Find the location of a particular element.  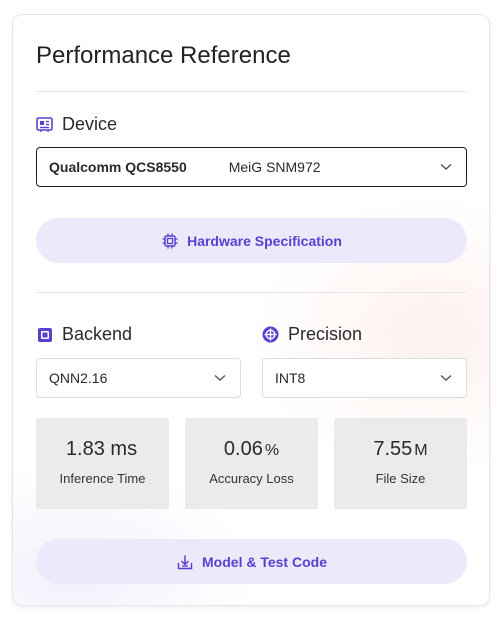

accuracy-loss-card: 0.06% Accuracy Loss is located at coordinates (251, 463).